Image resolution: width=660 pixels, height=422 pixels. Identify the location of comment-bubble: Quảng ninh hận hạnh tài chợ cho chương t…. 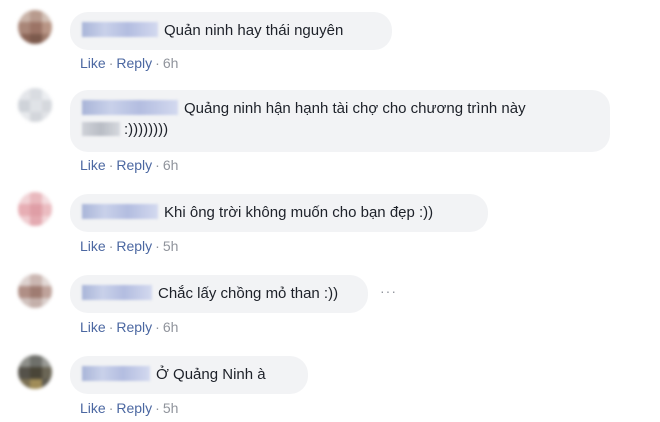
(340, 121).